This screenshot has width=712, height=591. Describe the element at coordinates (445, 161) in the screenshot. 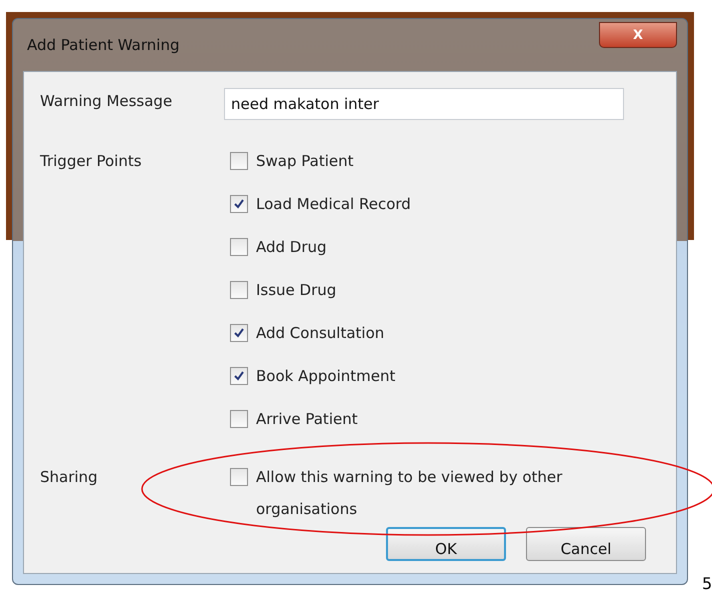

I see `trigger-checkbox: Swap Patient` at that location.